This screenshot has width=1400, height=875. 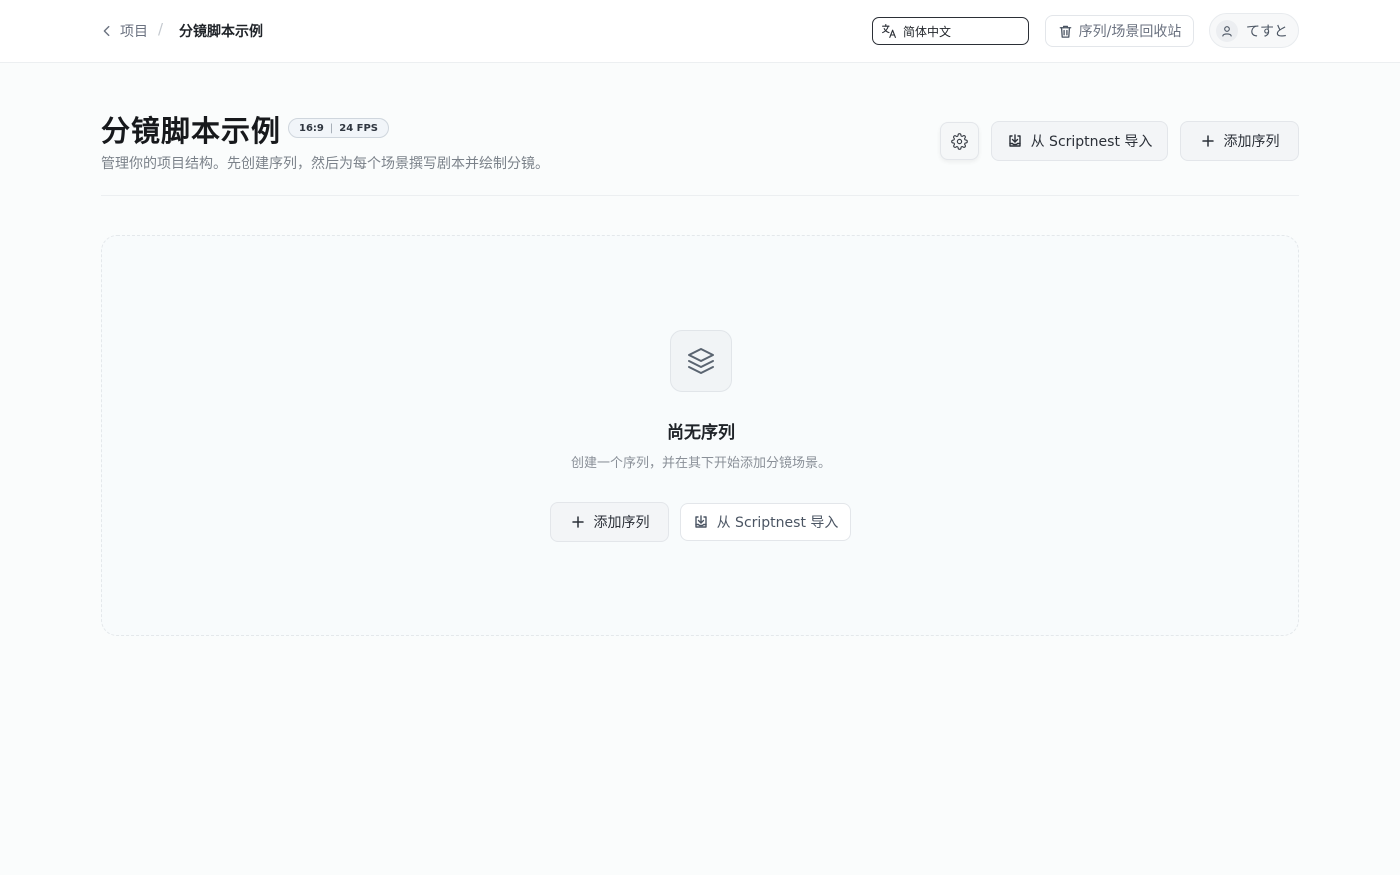 What do you see at coordinates (621, 523) in the screenshot?
I see `empty-add-sequence-label: 添加序列` at bounding box center [621, 523].